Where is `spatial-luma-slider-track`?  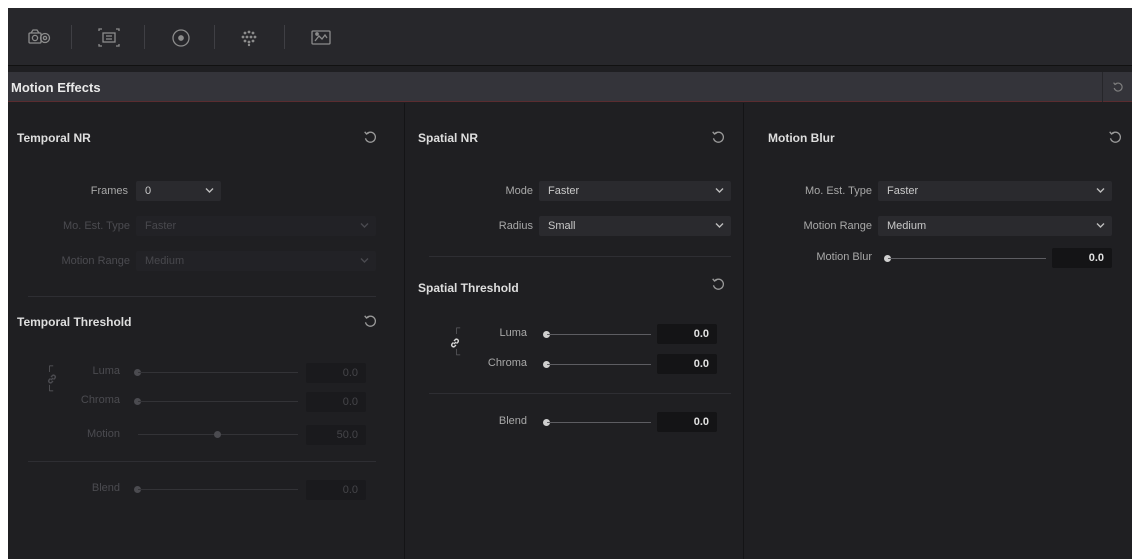
spatial-luma-slider-track is located at coordinates (599, 334).